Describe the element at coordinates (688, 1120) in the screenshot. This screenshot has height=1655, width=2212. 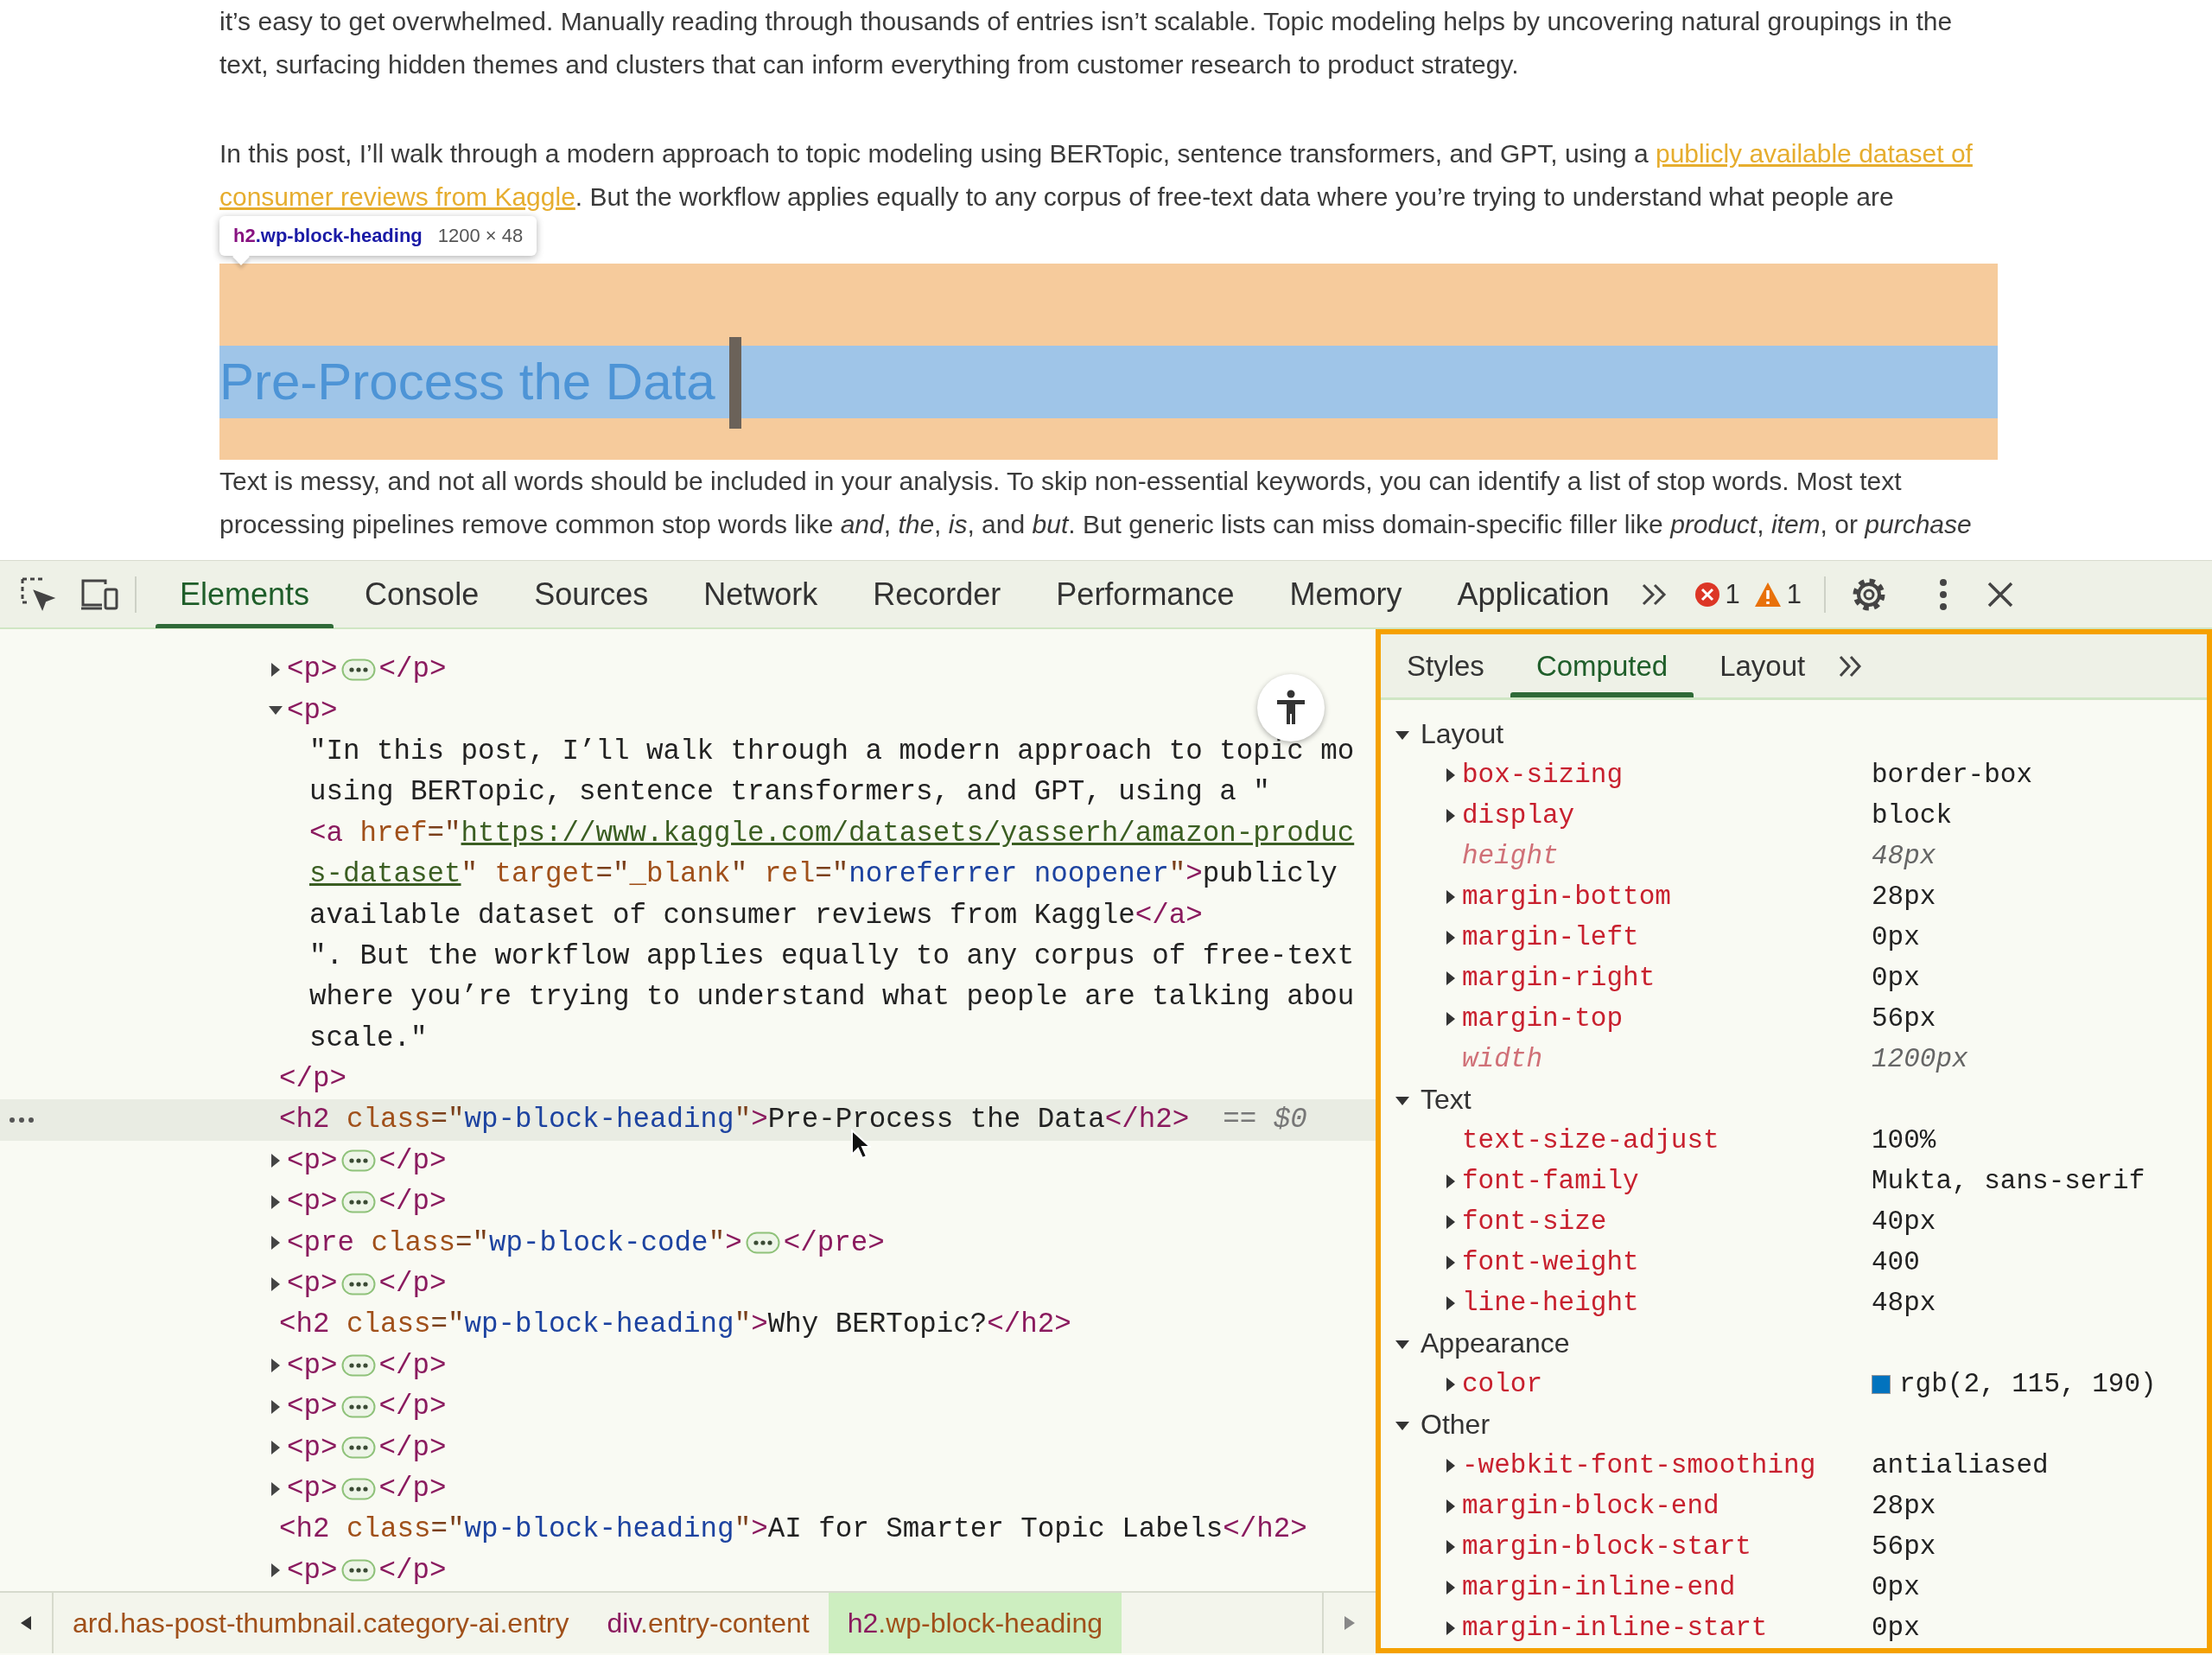
I see `dom-tree-row: <h2 class="wp-block-heading">Pre-Process the Data</h2> == $0` at that location.